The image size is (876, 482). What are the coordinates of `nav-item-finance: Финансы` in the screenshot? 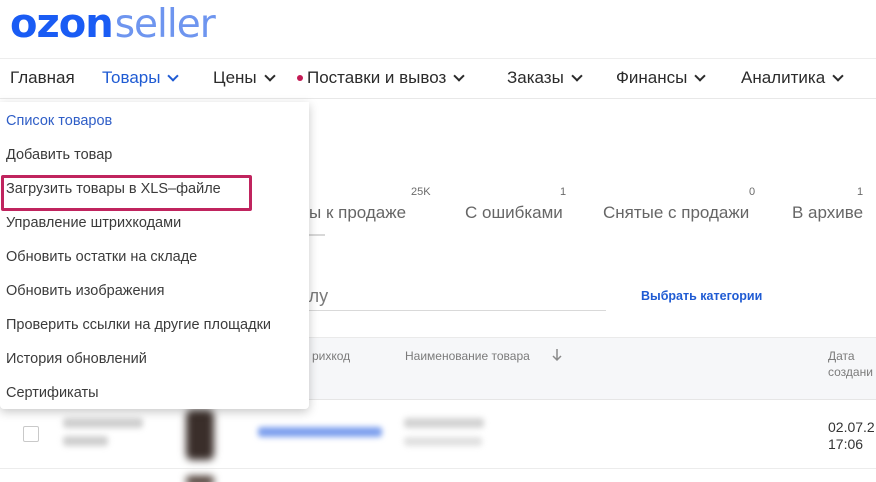 It's located at (661, 78).